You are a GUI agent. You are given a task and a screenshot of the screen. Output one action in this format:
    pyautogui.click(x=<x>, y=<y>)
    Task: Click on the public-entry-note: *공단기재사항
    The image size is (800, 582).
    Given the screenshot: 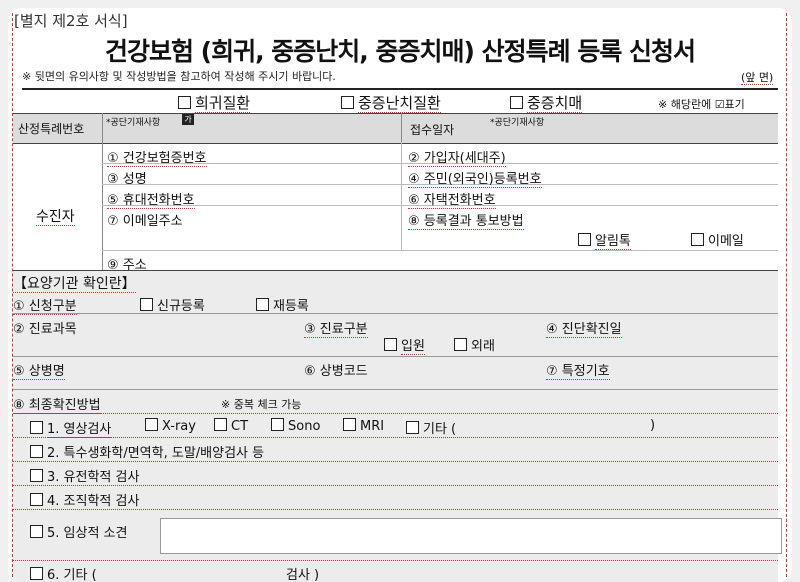 What is the action you would take?
    pyautogui.click(x=133, y=123)
    